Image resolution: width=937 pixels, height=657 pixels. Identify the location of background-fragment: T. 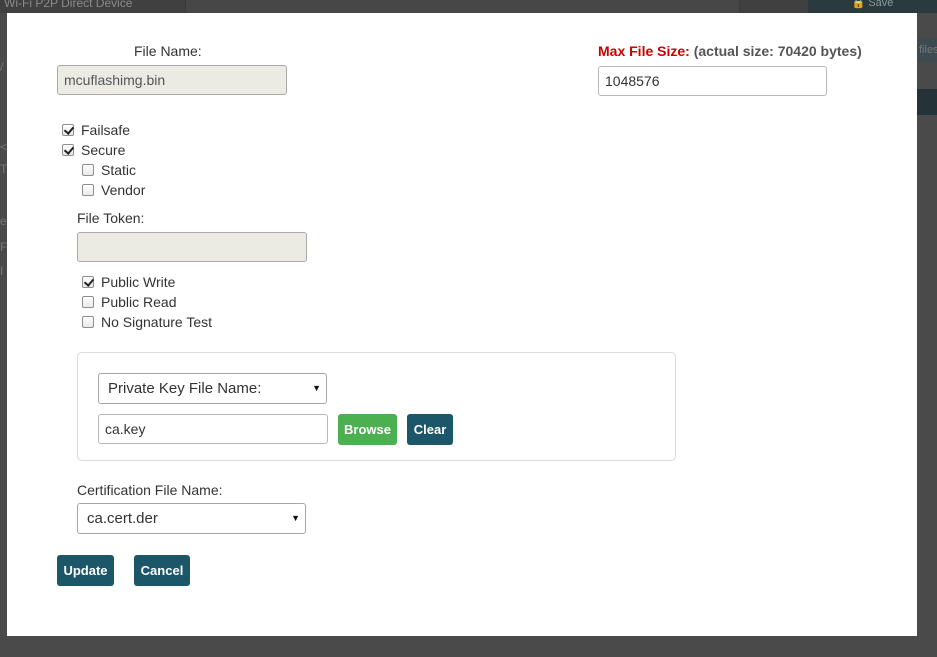
(3, 169).